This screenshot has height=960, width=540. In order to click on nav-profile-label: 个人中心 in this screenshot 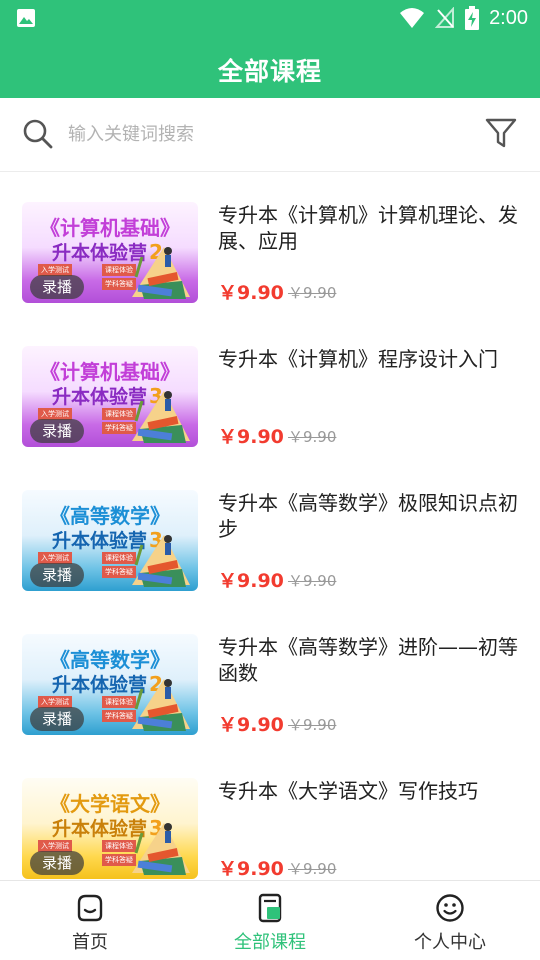, I will do `click(450, 942)`.